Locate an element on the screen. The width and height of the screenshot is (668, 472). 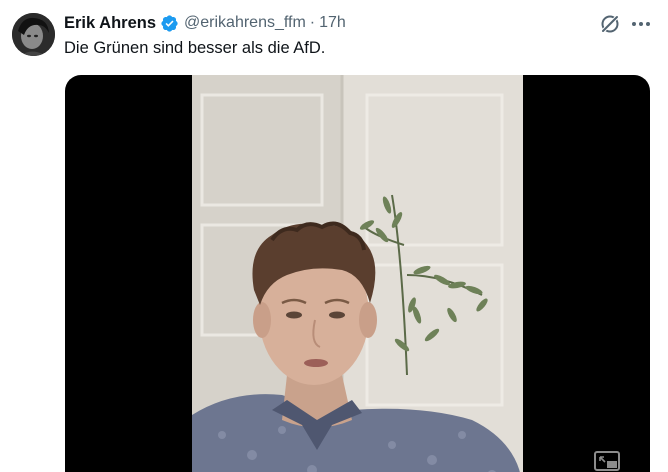
avatar is located at coordinates (33, 34).